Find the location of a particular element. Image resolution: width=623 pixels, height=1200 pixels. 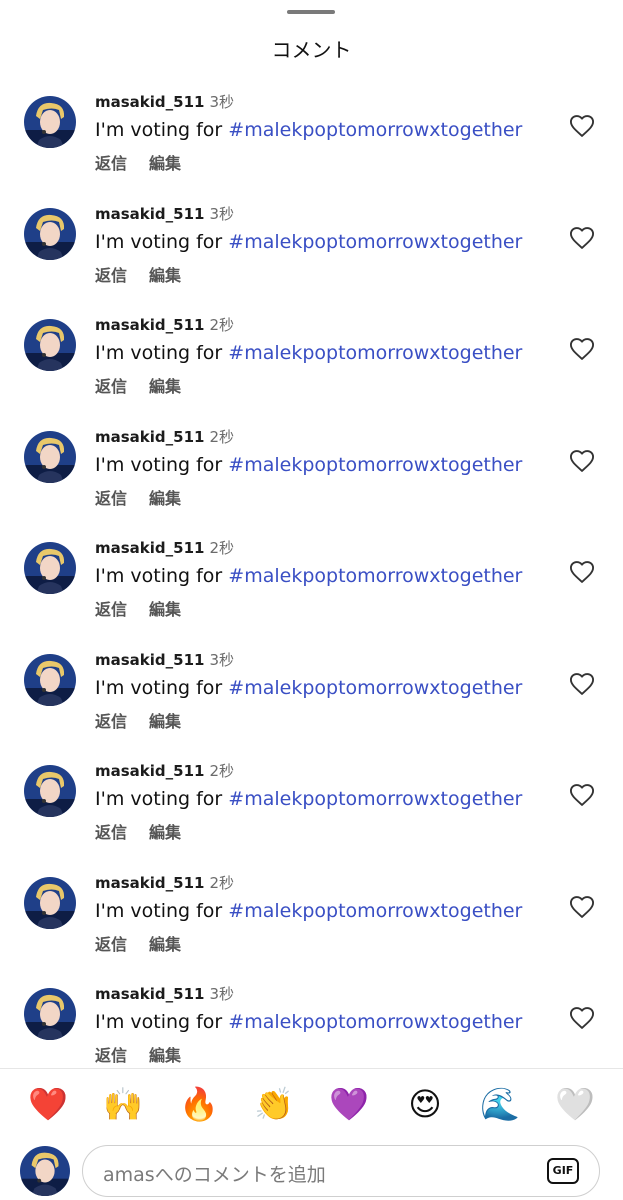

comment-timestamp: 3秒 is located at coordinates (222, 213).